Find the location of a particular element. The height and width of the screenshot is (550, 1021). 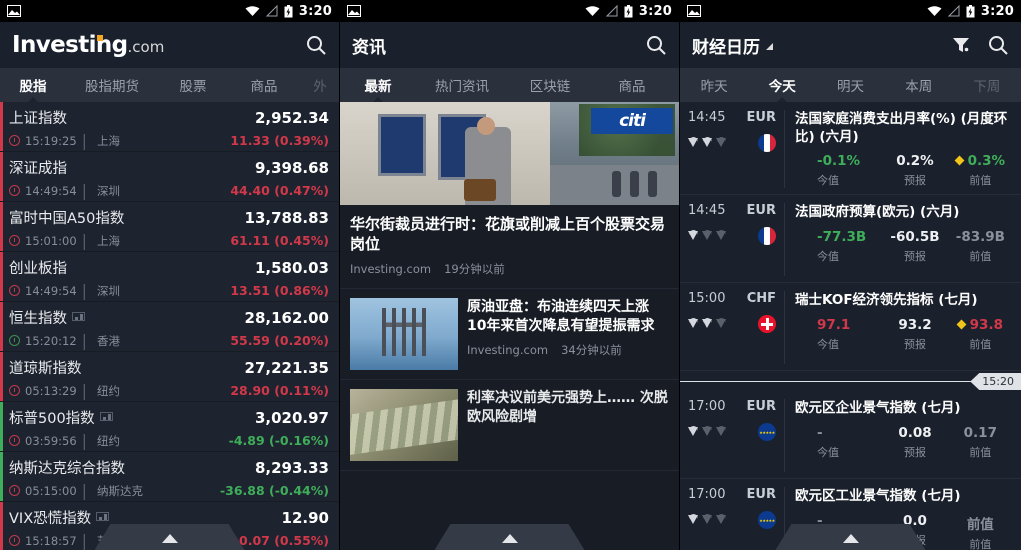

markets-tab-bar: 股指 股指期货 股票 商品 外 is located at coordinates (169, 85).